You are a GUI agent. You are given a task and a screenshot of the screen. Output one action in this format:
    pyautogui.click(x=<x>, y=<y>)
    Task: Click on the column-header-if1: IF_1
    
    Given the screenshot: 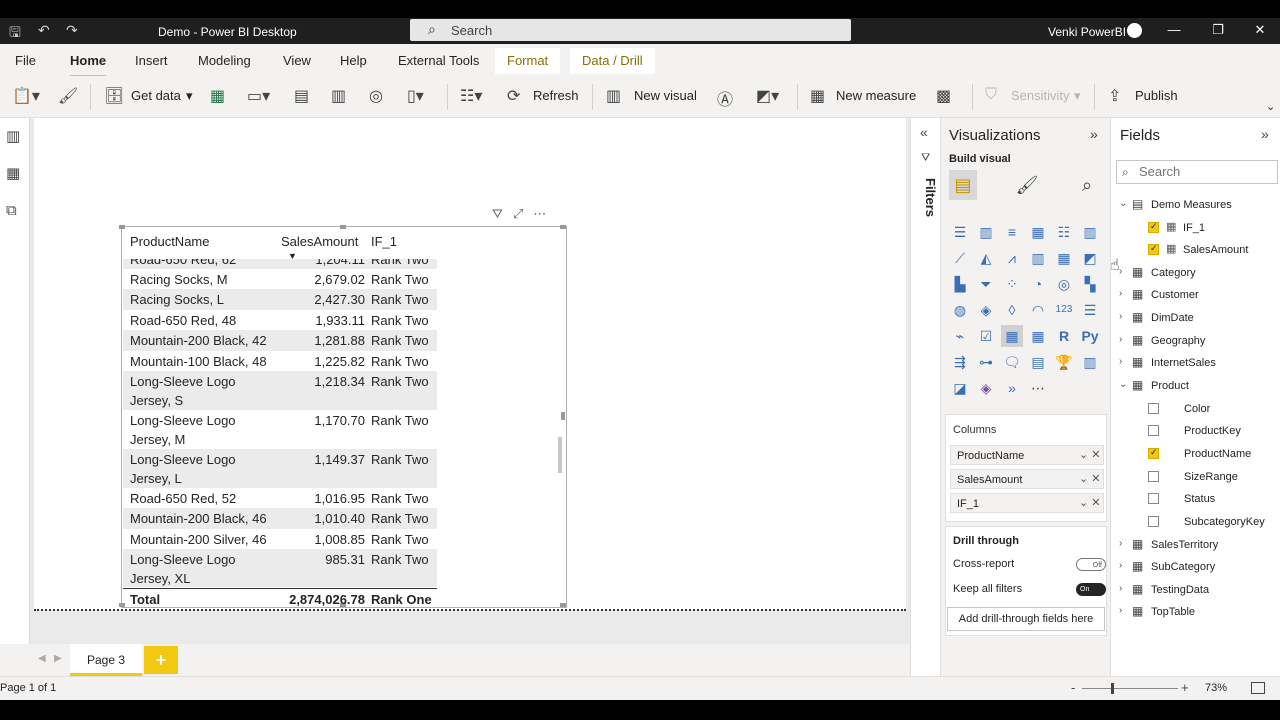 What is the action you would take?
    pyautogui.click(x=384, y=241)
    